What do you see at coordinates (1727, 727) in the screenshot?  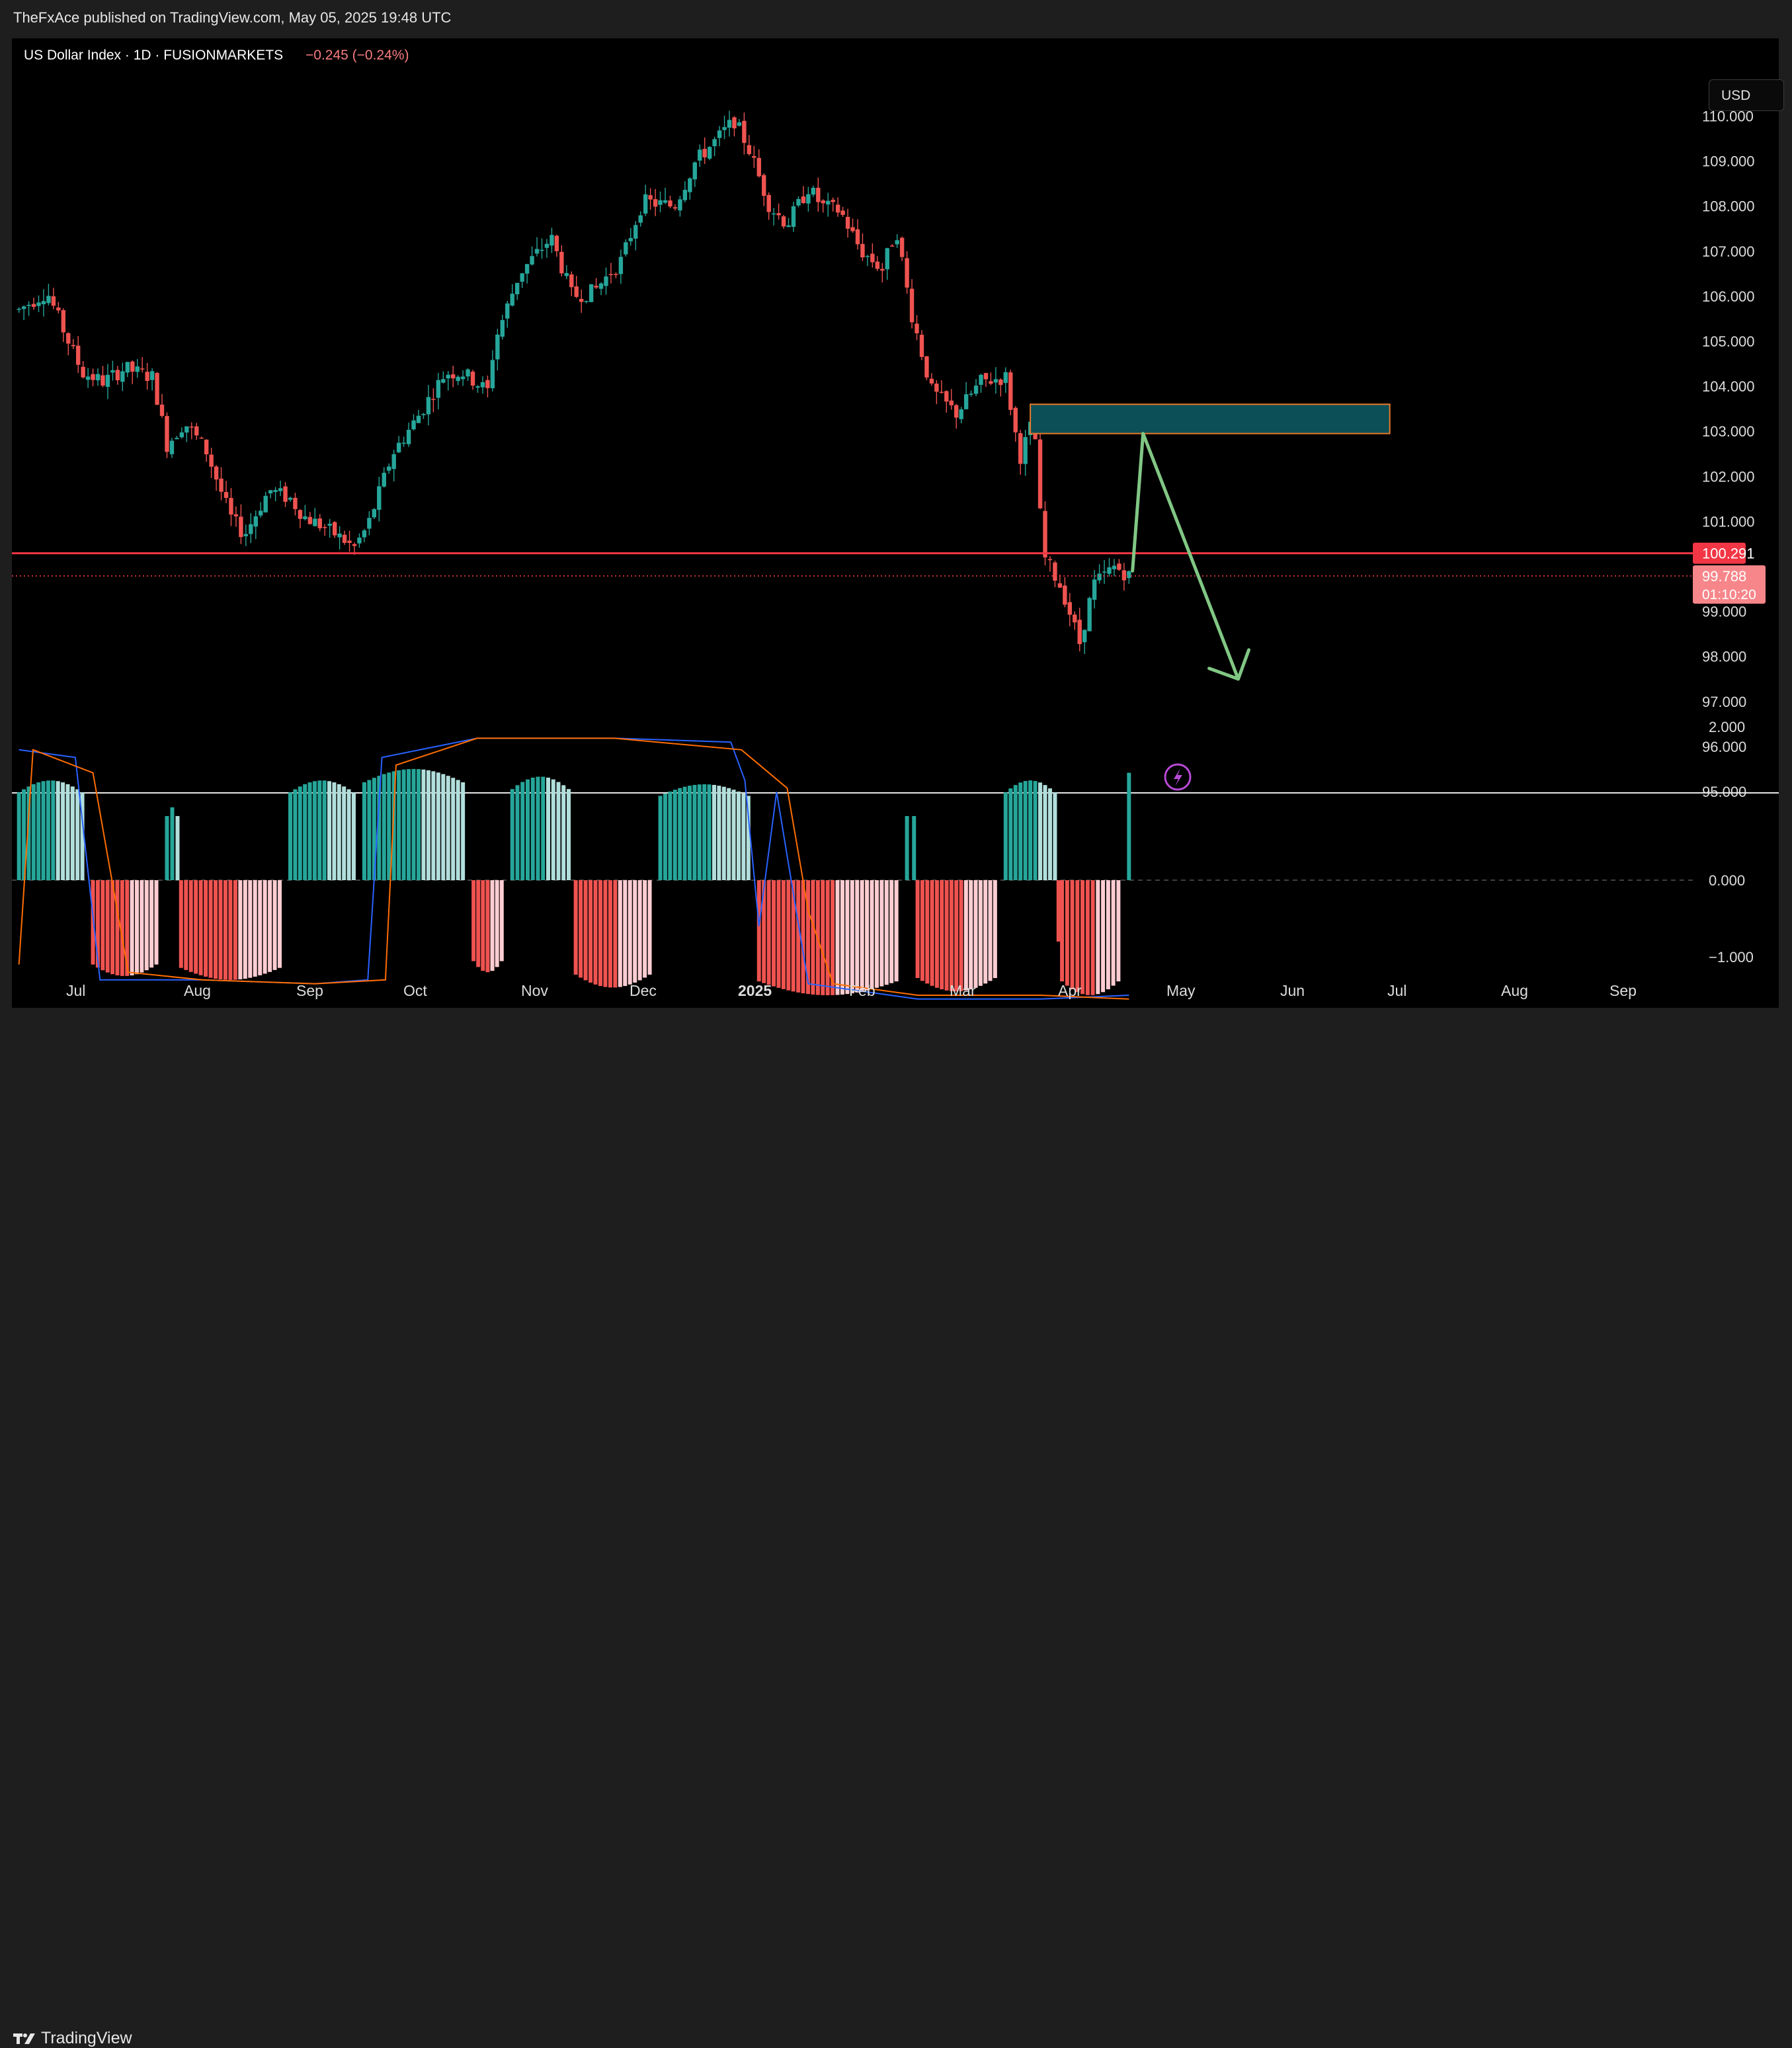 I see `oscillator-tick-label: 2.000` at bounding box center [1727, 727].